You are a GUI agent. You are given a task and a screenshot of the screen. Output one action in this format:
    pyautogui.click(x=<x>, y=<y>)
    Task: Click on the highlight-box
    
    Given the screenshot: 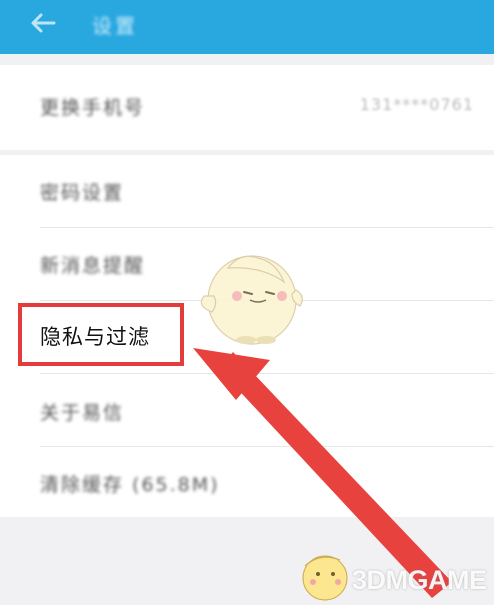 What is the action you would take?
    pyautogui.click(x=101, y=334)
    